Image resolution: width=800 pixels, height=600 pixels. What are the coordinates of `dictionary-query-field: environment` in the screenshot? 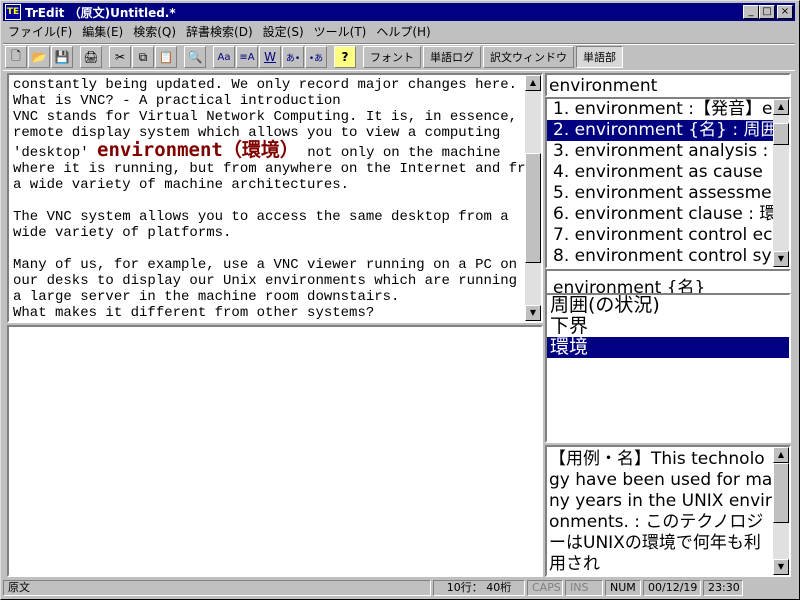 It's located at (668, 85).